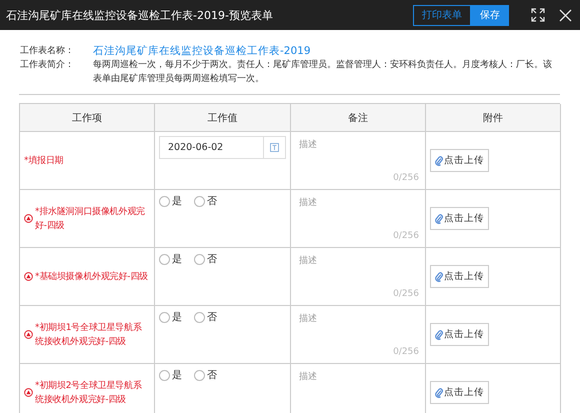  What do you see at coordinates (90, 219) in the screenshot?
I see `item-label: *排水隧洞洞口摄像机外观完好-四级` at bounding box center [90, 219].